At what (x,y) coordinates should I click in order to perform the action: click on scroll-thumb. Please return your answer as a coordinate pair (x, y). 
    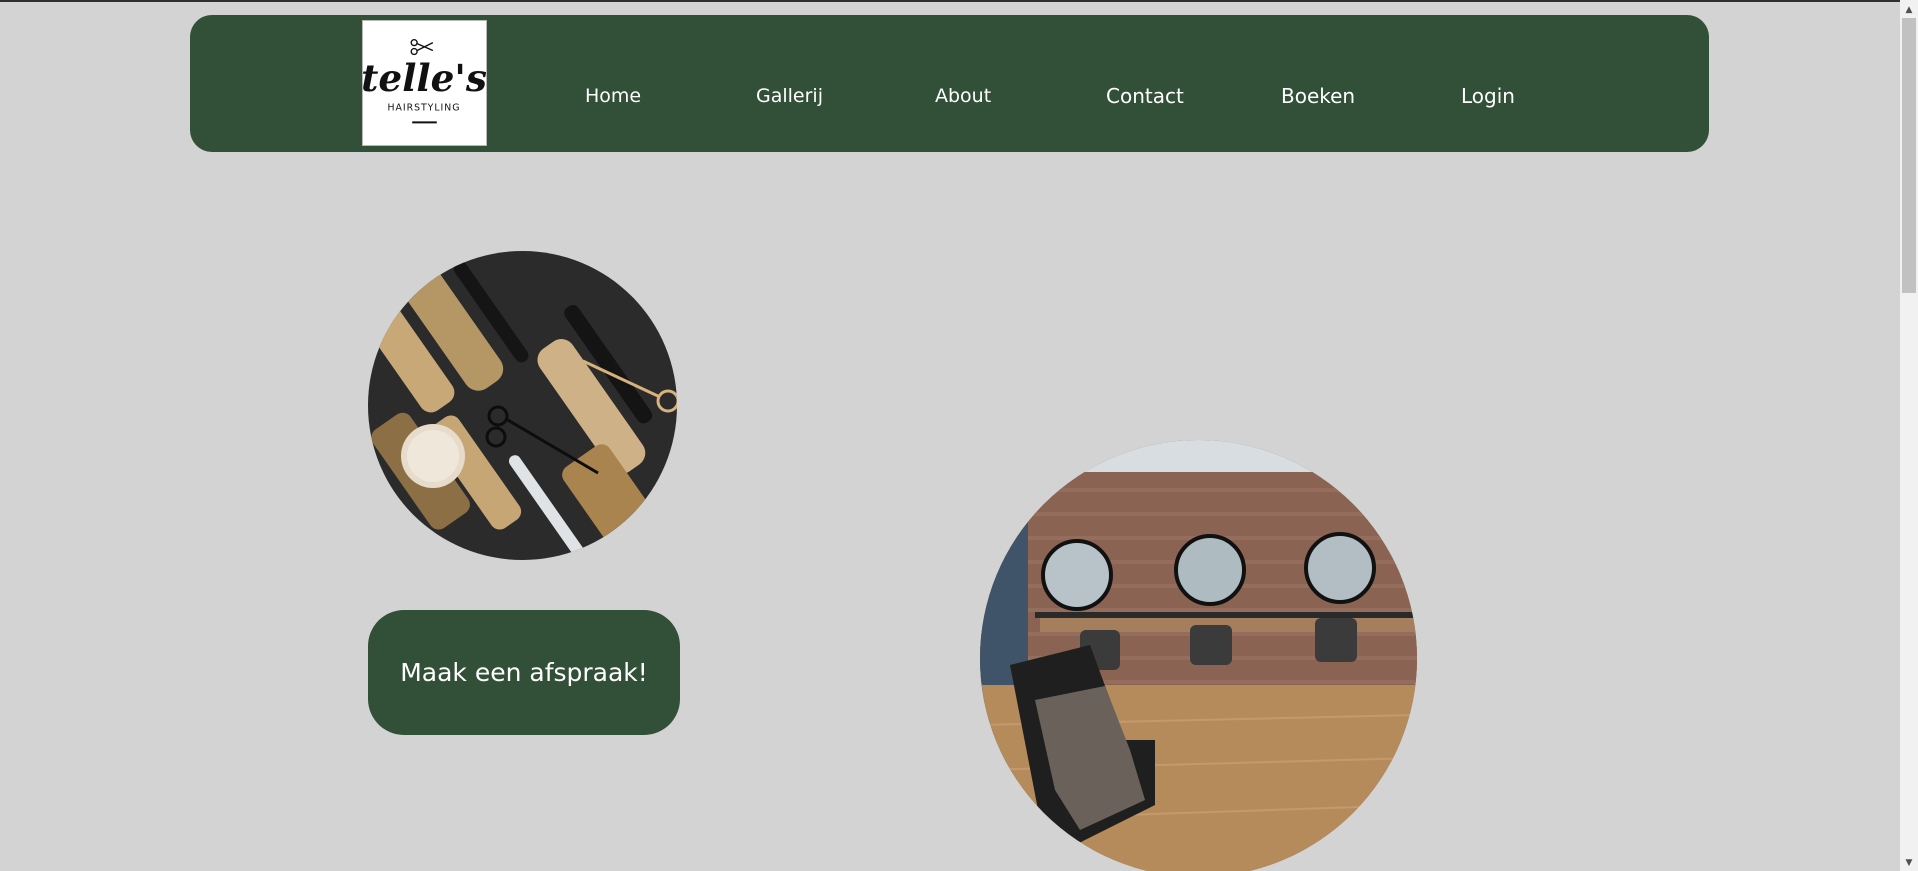
    Looking at the image, I should click on (1909, 155).